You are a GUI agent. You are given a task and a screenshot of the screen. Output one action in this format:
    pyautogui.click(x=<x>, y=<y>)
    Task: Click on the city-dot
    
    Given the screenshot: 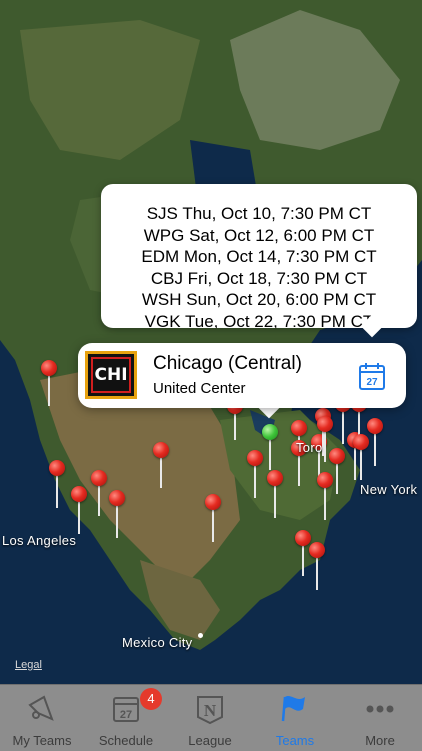 What is the action you would take?
    pyautogui.click(x=200, y=635)
    